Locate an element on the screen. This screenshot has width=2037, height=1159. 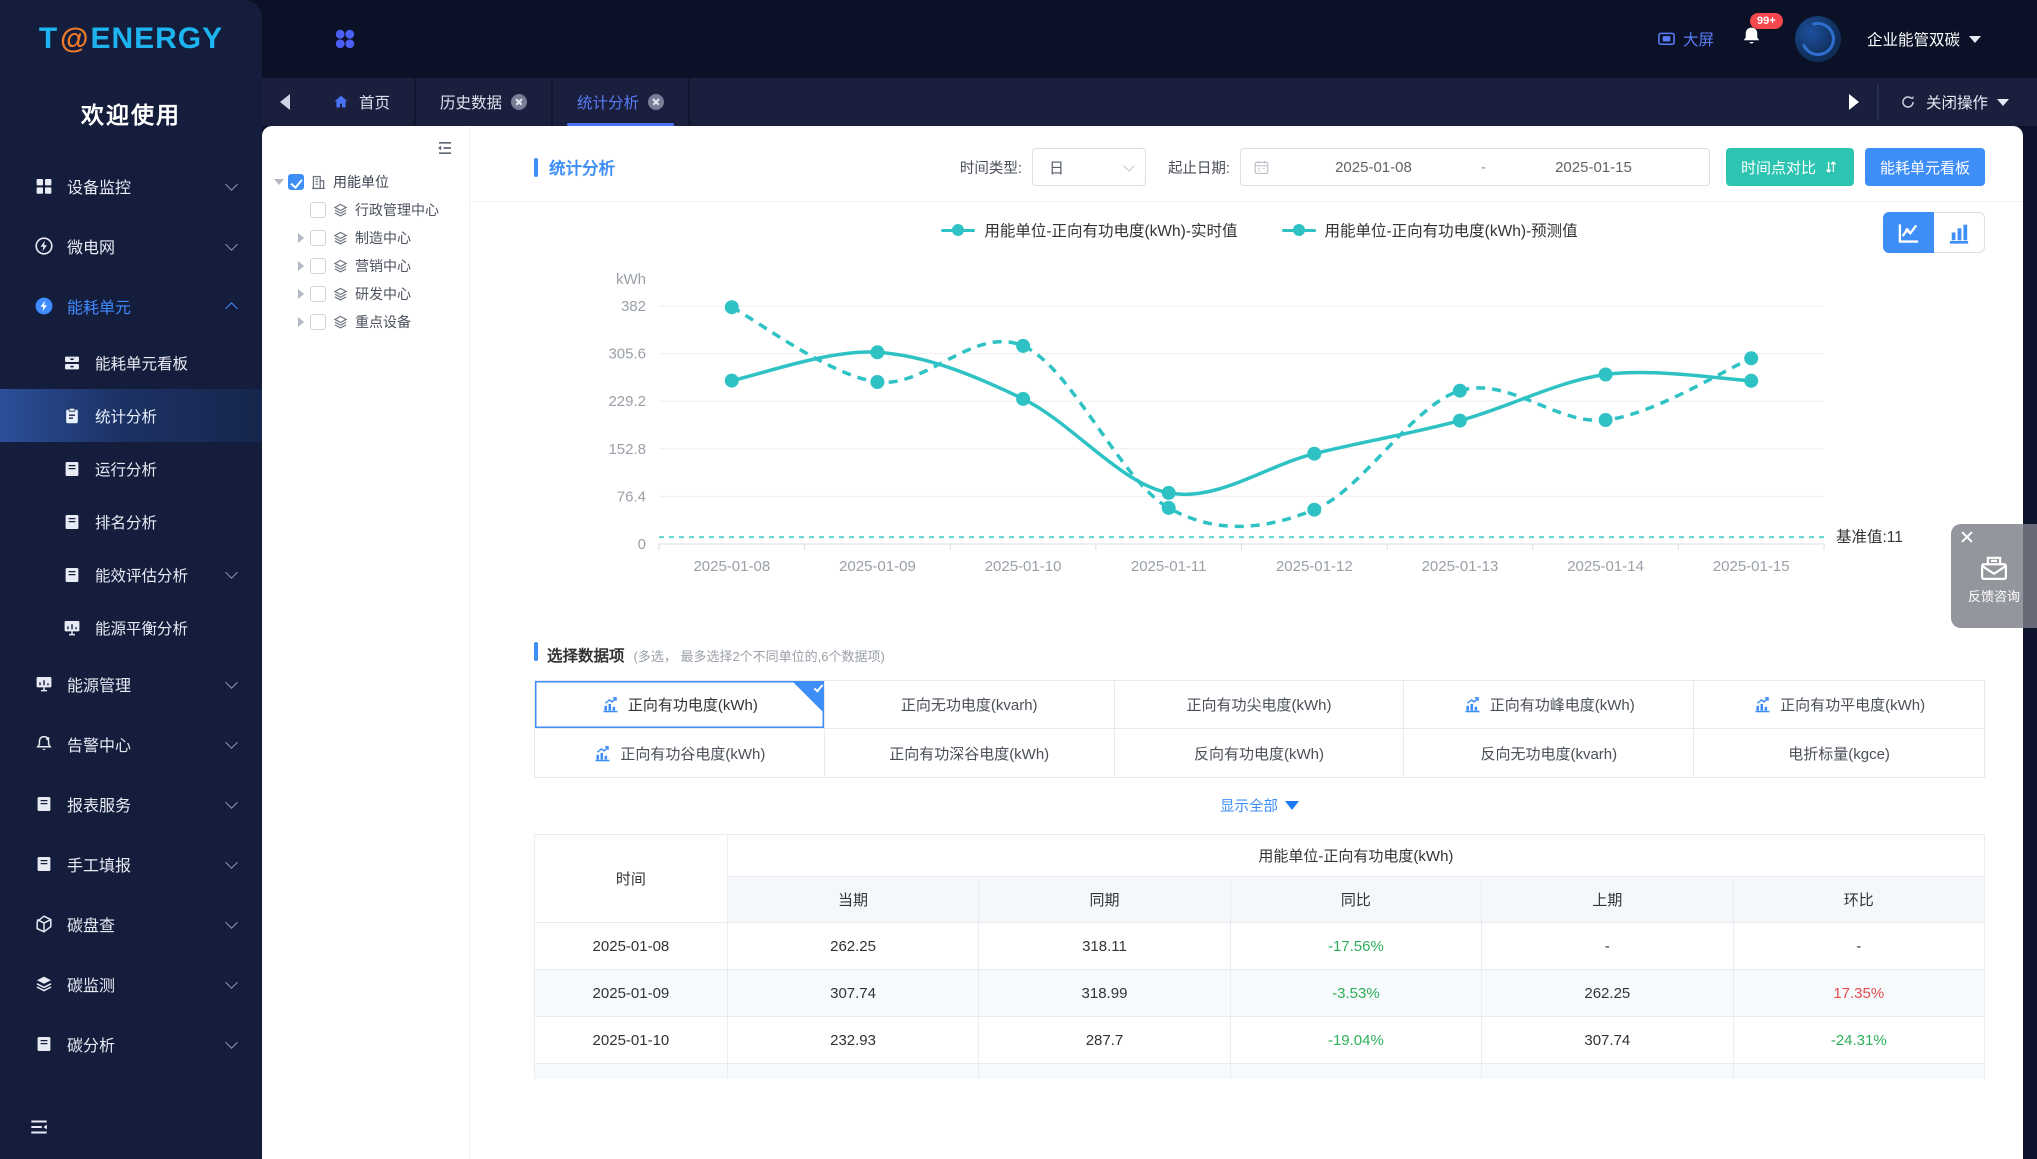
sidebar-item-label: 能源平衡分析 is located at coordinates (142, 629).